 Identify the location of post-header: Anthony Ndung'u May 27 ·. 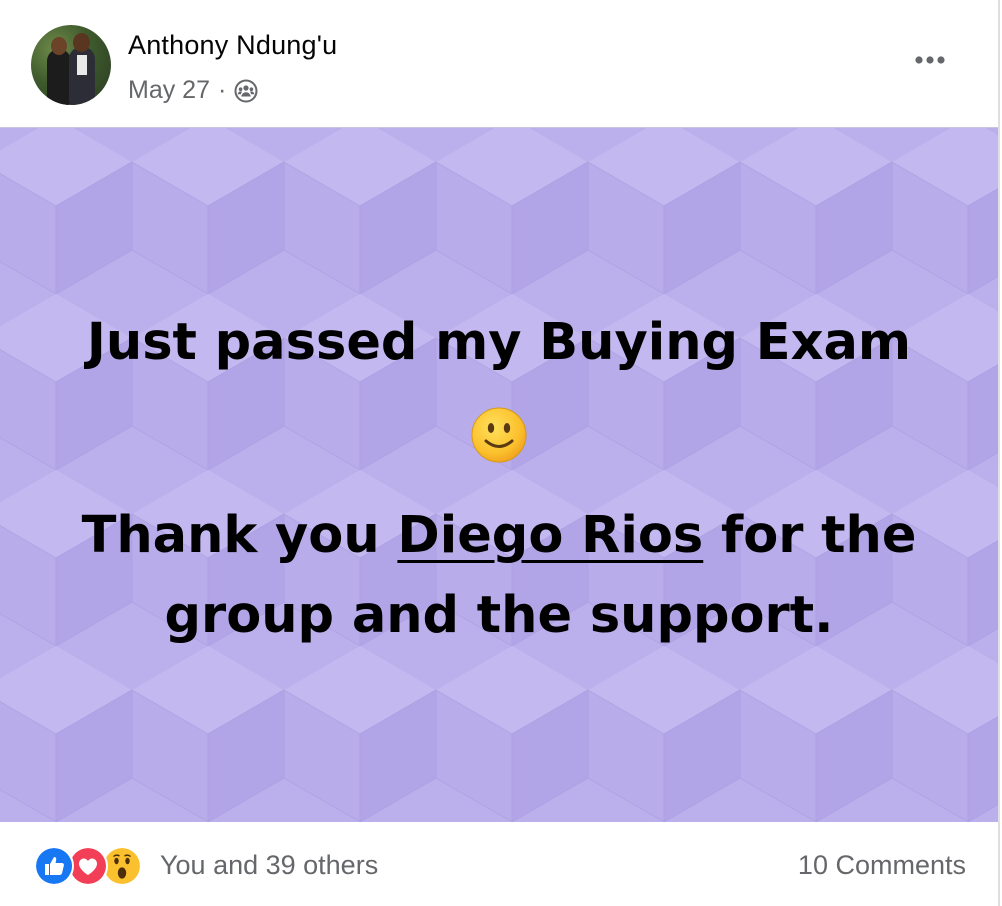
(499, 63).